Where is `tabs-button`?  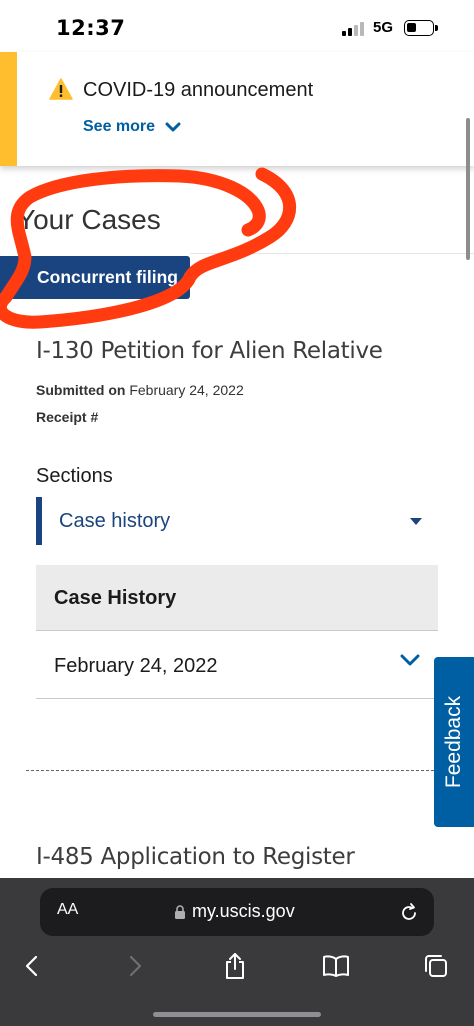 tabs-button is located at coordinates (436, 966).